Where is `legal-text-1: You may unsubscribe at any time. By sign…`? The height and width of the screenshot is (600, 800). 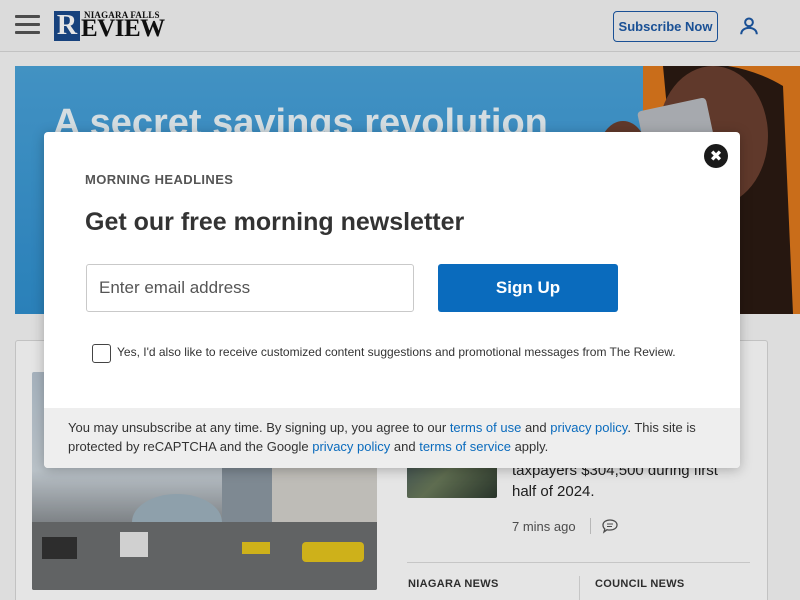
legal-text-1: You may unsubscribe at any time. By sign… is located at coordinates (259, 427).